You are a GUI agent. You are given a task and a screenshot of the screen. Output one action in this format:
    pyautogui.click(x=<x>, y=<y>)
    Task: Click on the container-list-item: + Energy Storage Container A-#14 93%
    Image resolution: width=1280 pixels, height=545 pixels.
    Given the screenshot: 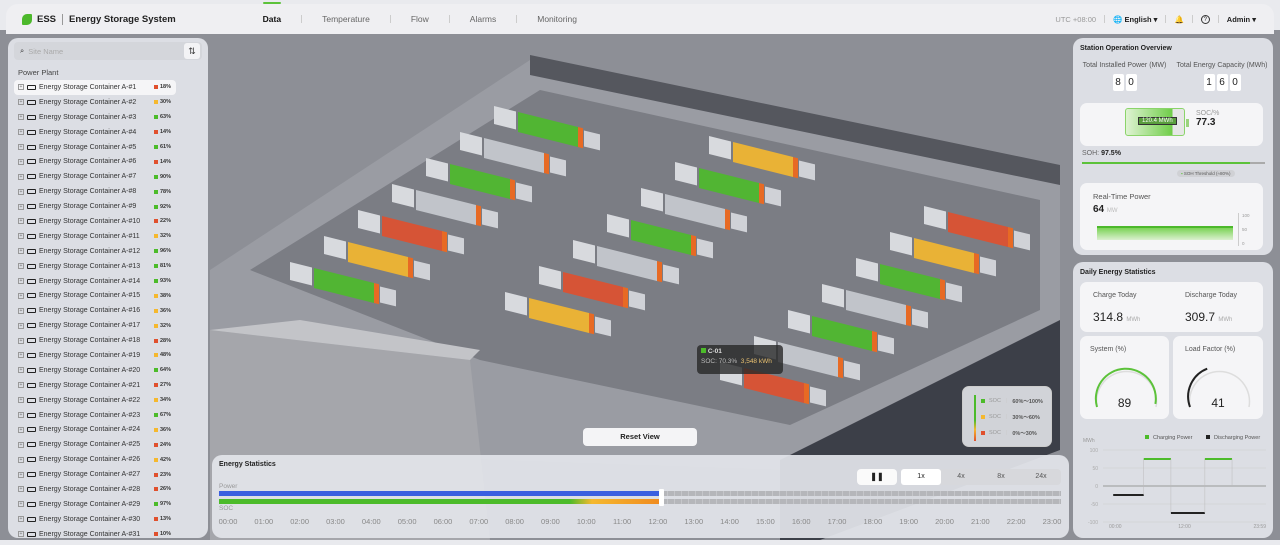 What is the action you would take?
    pyautogui.click(x=95, y=281)
    